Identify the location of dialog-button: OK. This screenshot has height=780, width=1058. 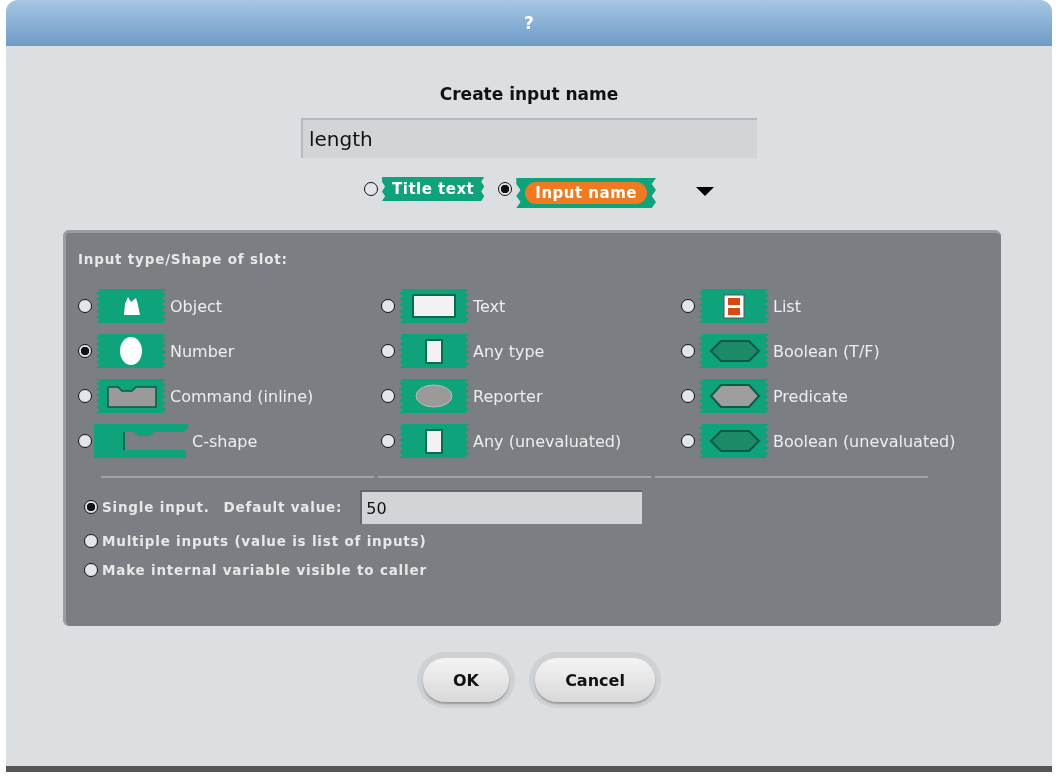
(466, 680).